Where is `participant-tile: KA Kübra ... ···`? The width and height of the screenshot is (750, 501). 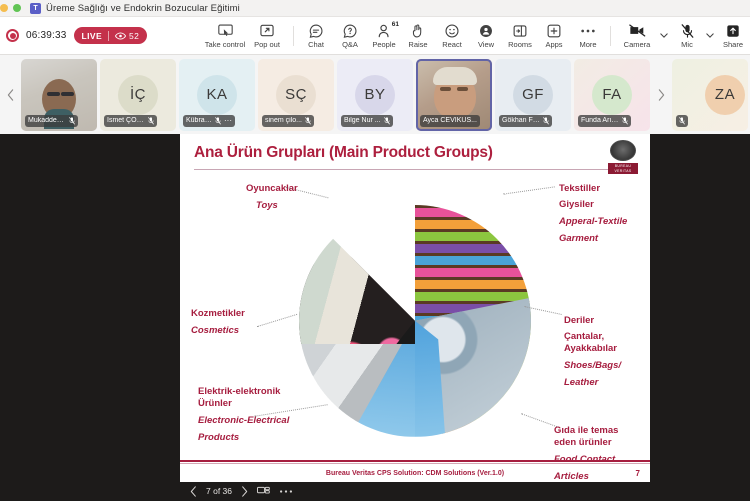 participant-tile: KA Kübra ... ··· is located at coordinates (217, 94).